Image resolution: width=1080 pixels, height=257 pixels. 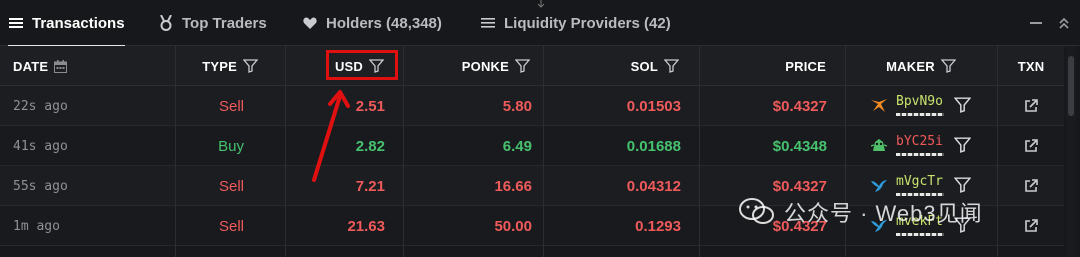 I want to click on column-maker: MAKER, so click(x=921, y=66).